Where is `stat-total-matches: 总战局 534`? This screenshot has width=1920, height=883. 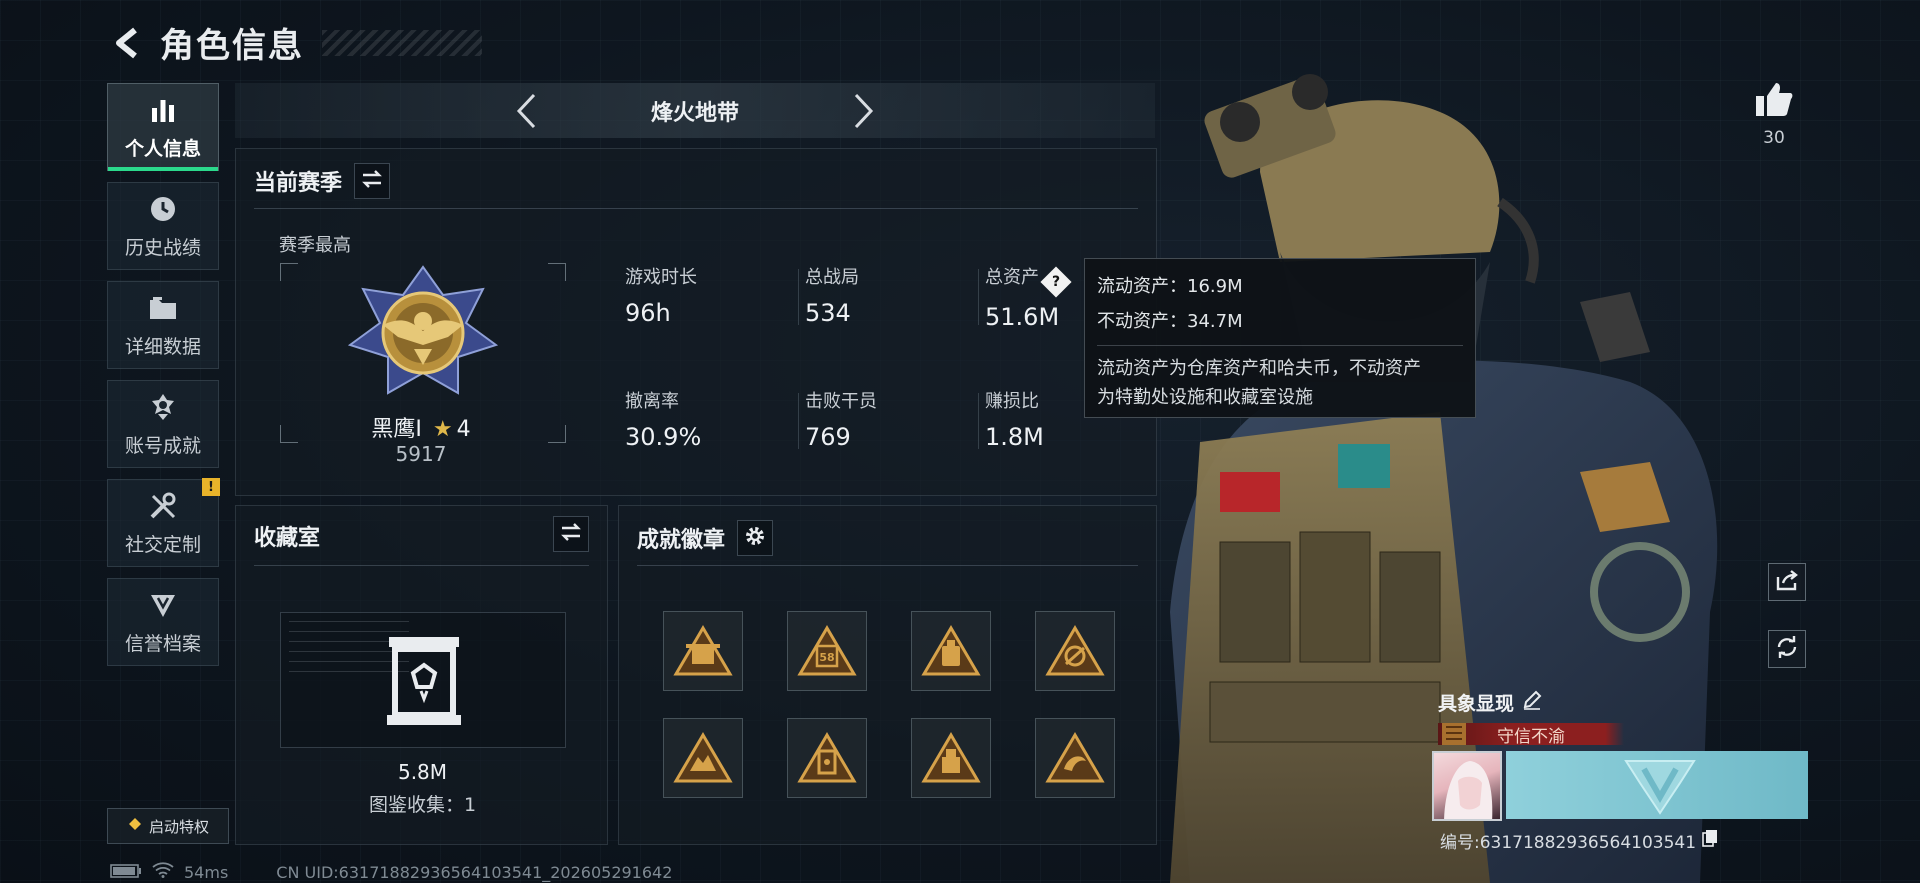 stat-total-matches: 总战局 534 is located at coordinates (832, 295).